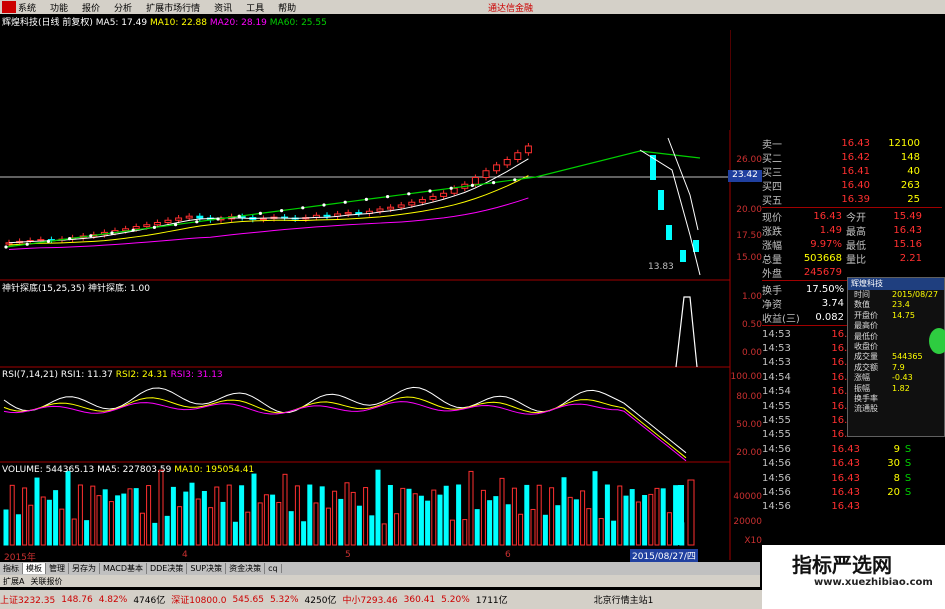  Describe the element at coordinates (287, 7) in the screenshot. I see `menu-item-help: 帮助` at that location.